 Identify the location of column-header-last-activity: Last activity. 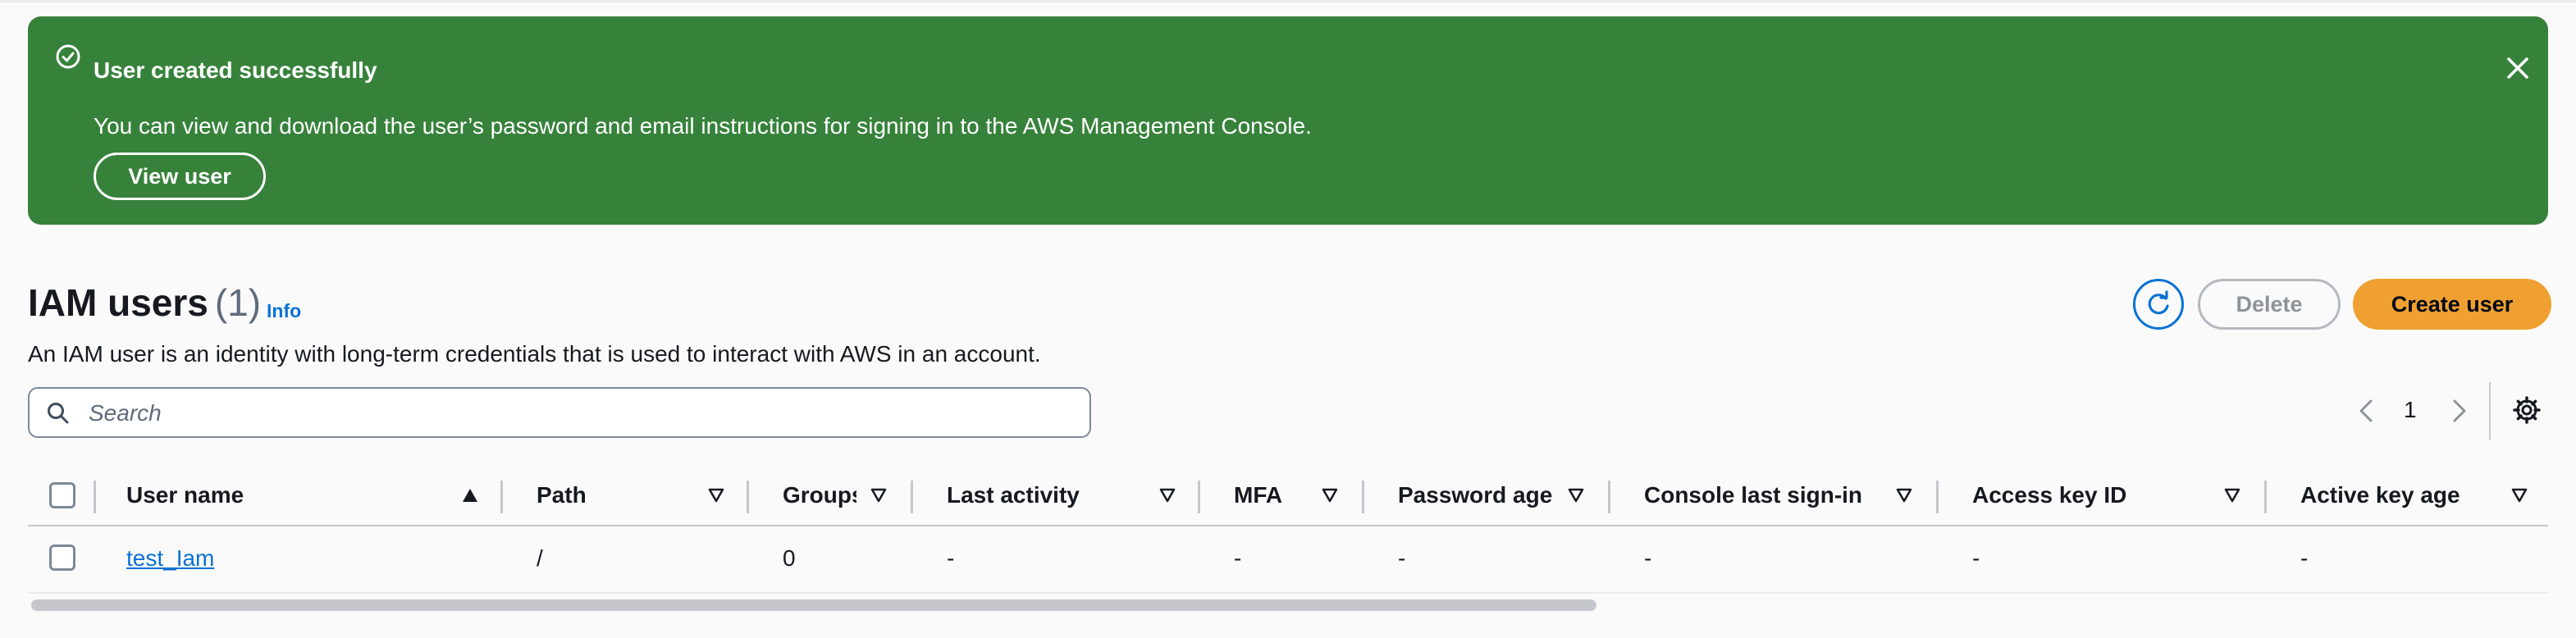
(1053, 495).